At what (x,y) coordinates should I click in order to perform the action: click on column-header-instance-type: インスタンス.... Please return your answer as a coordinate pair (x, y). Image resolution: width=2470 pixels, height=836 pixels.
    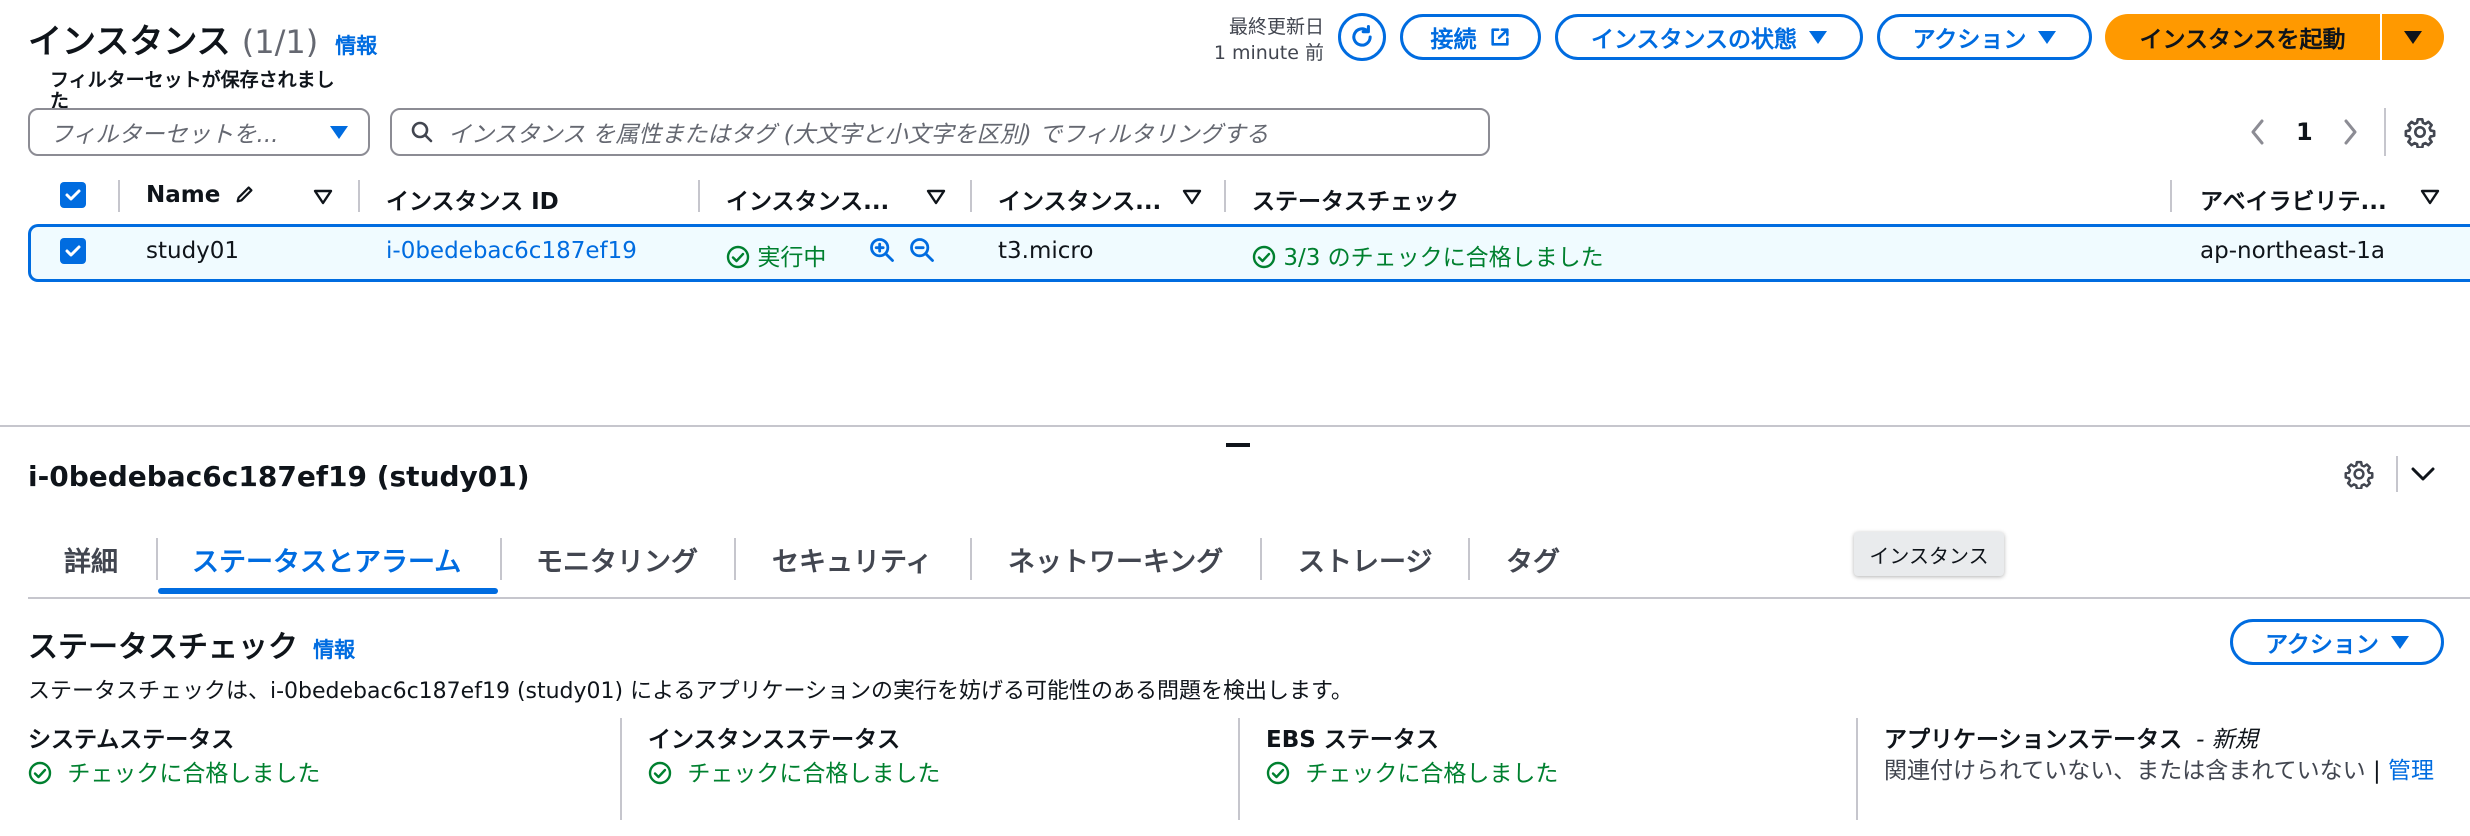
    Looking at the image, I should click on (1079, 199).